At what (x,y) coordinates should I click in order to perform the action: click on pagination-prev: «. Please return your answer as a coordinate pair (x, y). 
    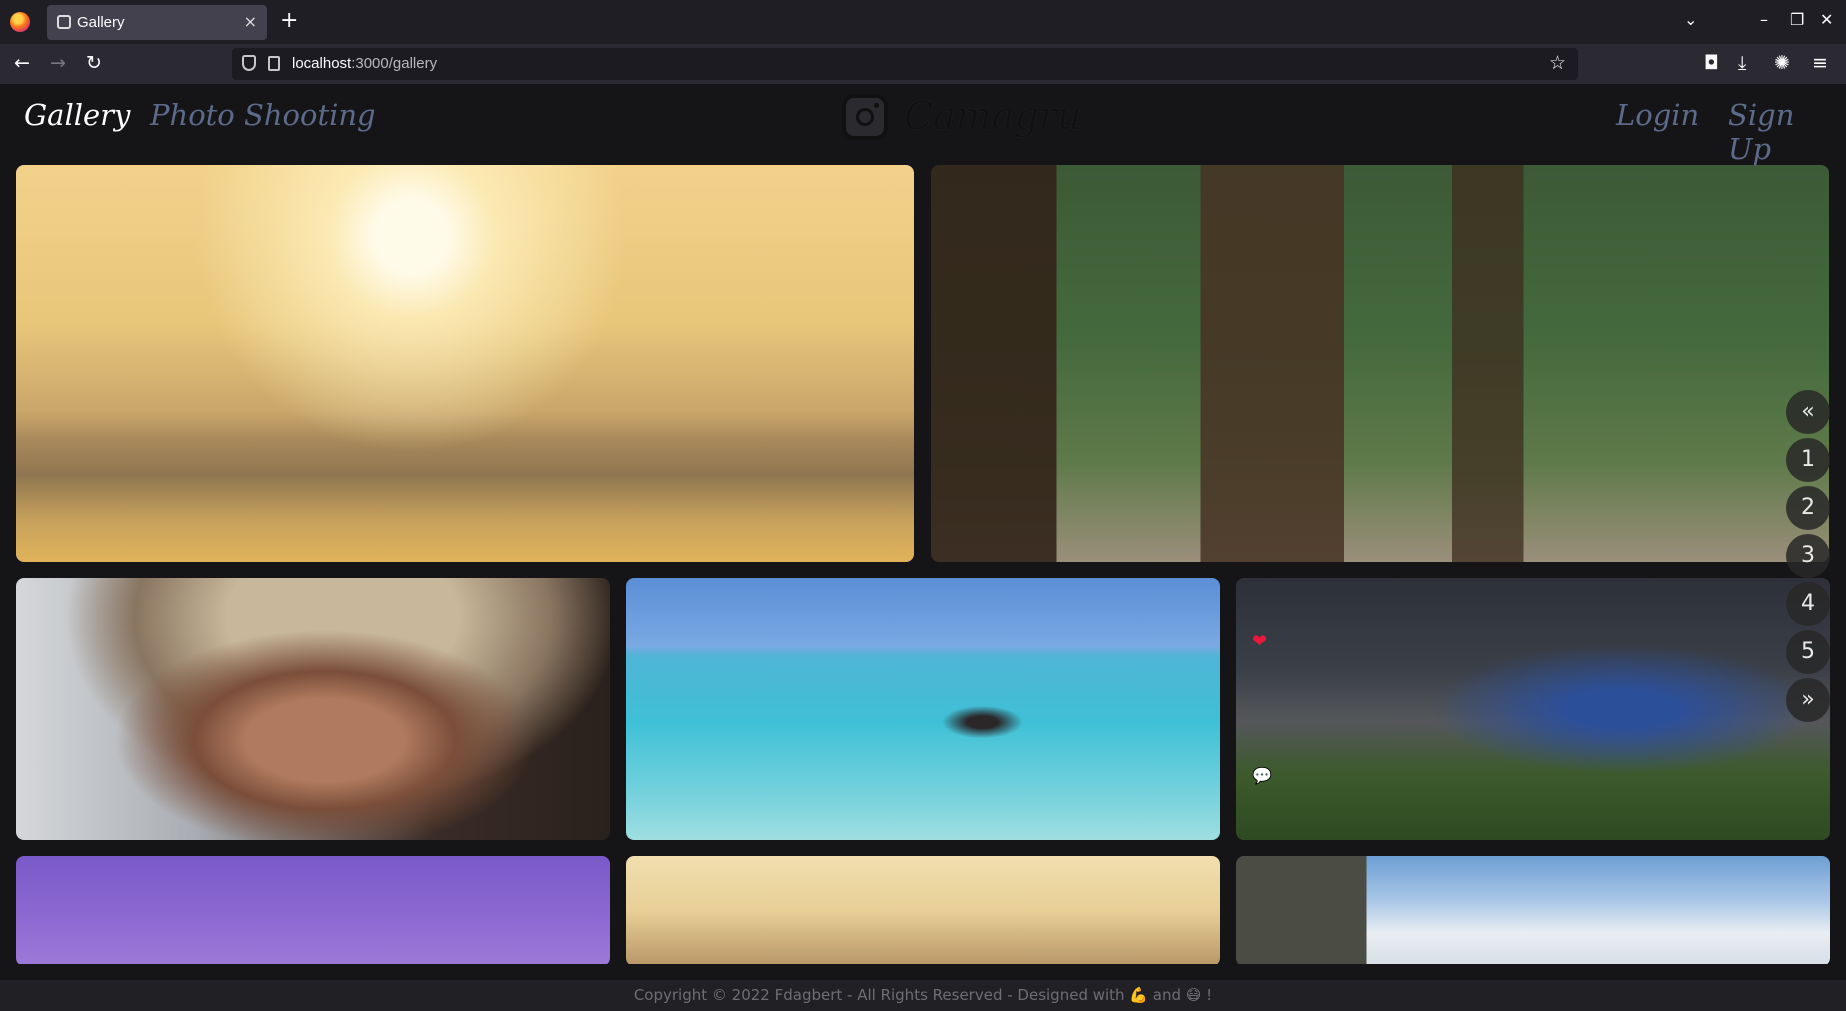
    Looking at the image, I should click on (1808, 412).